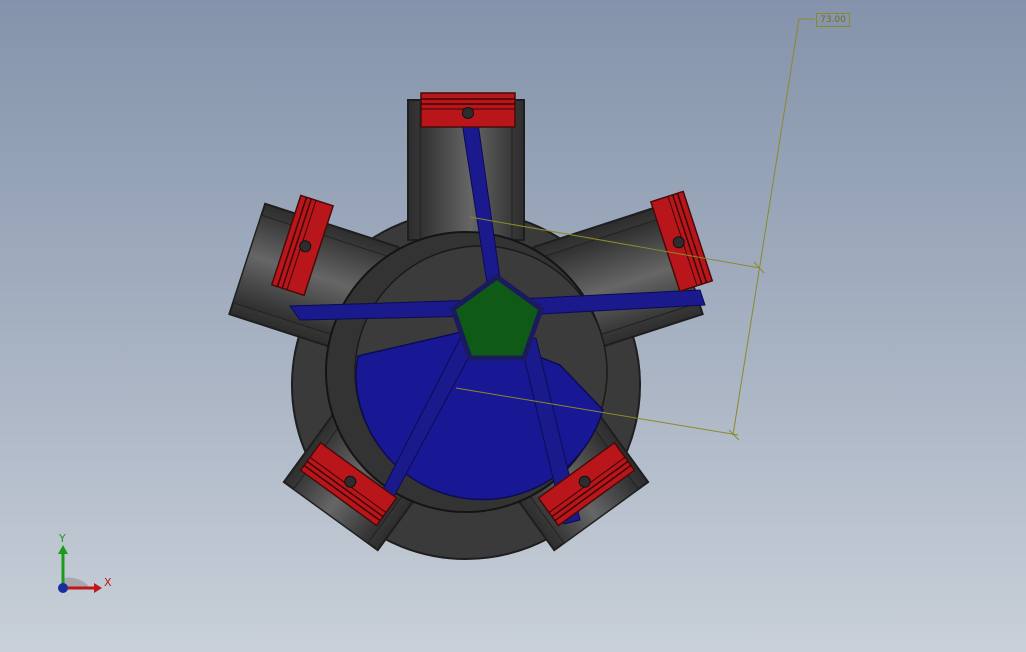  What do you see at coordinates (80, 569) in the screenshot?
I see `triad-icon` at bounding box center [80, 569].